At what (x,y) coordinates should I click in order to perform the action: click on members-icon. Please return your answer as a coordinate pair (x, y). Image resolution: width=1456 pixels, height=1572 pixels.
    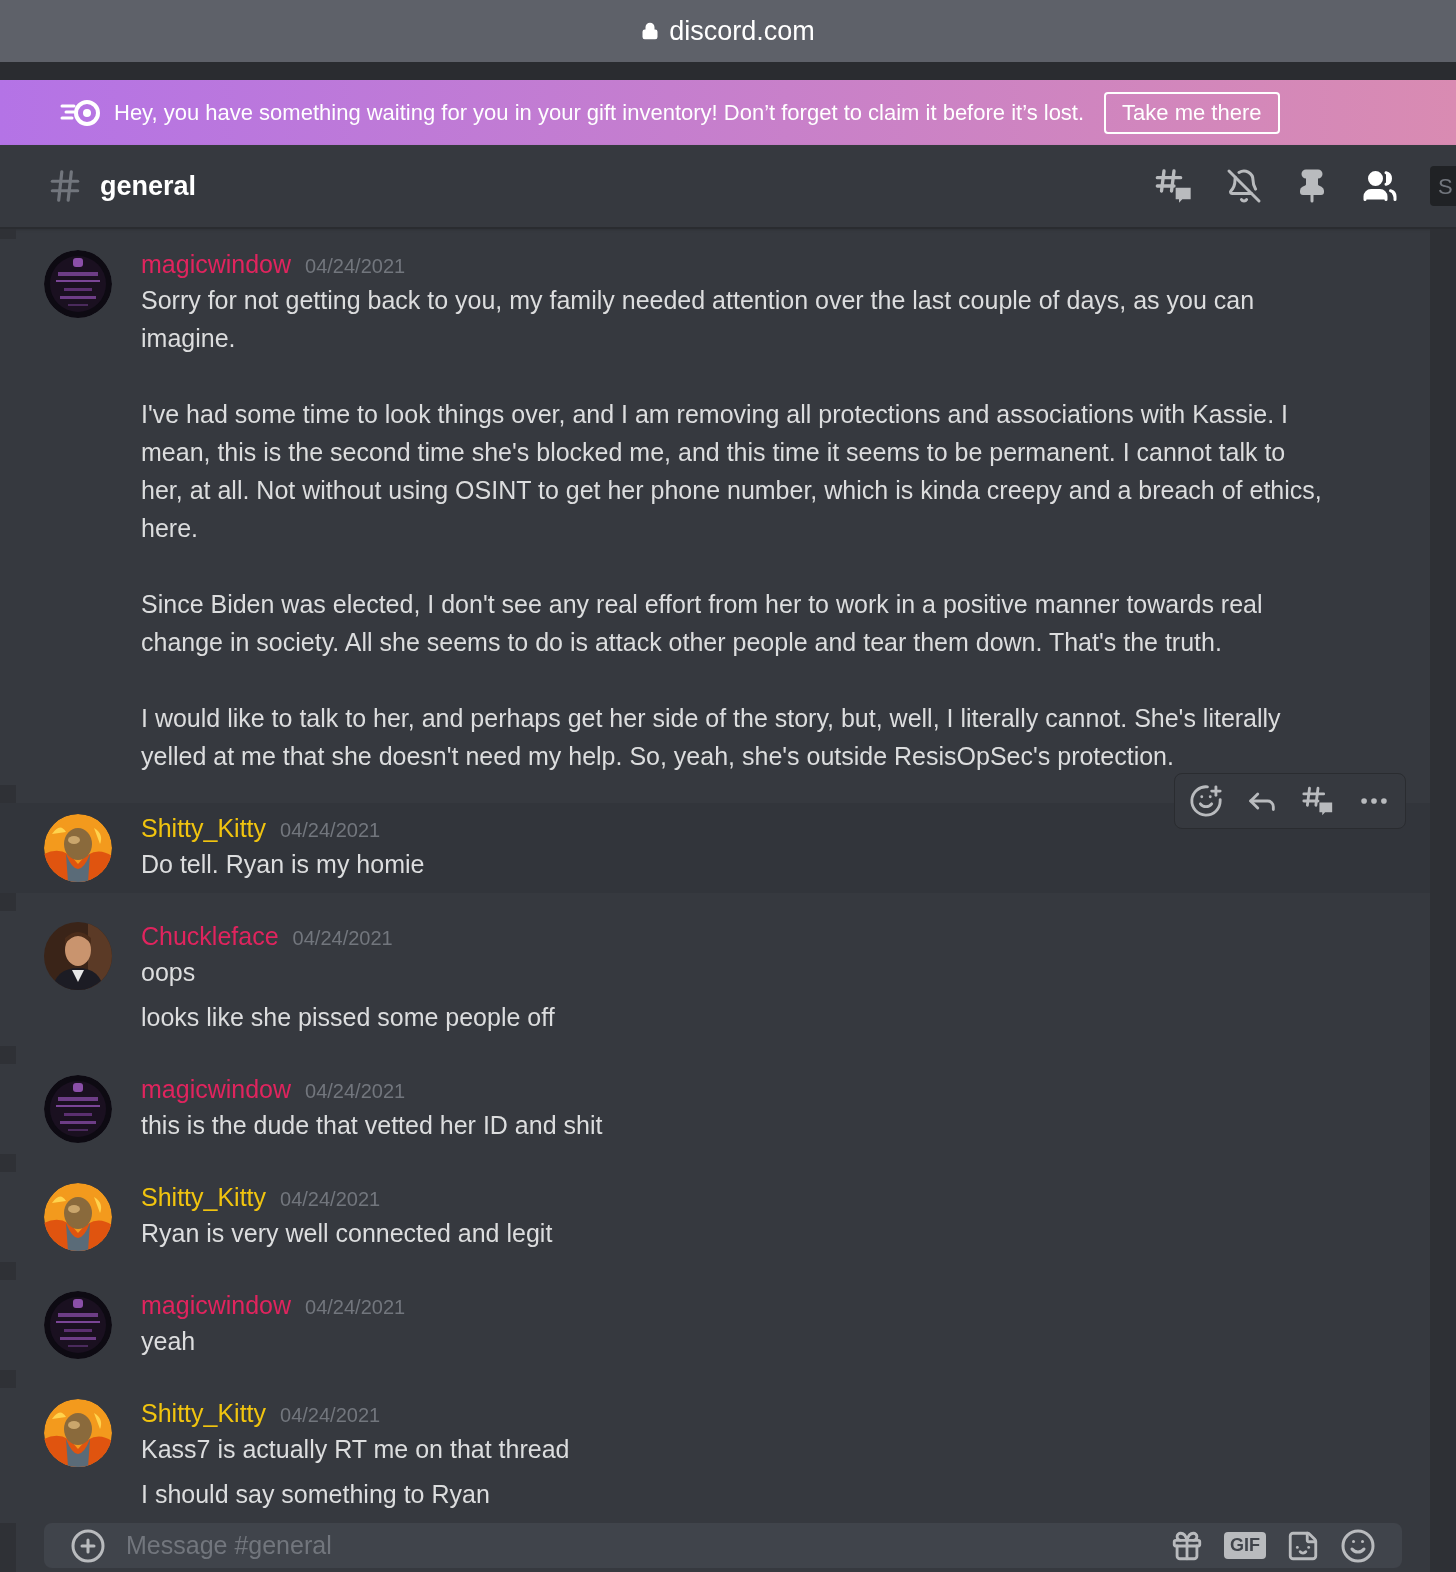
    Looking at the image, I should click on (1380, 186).